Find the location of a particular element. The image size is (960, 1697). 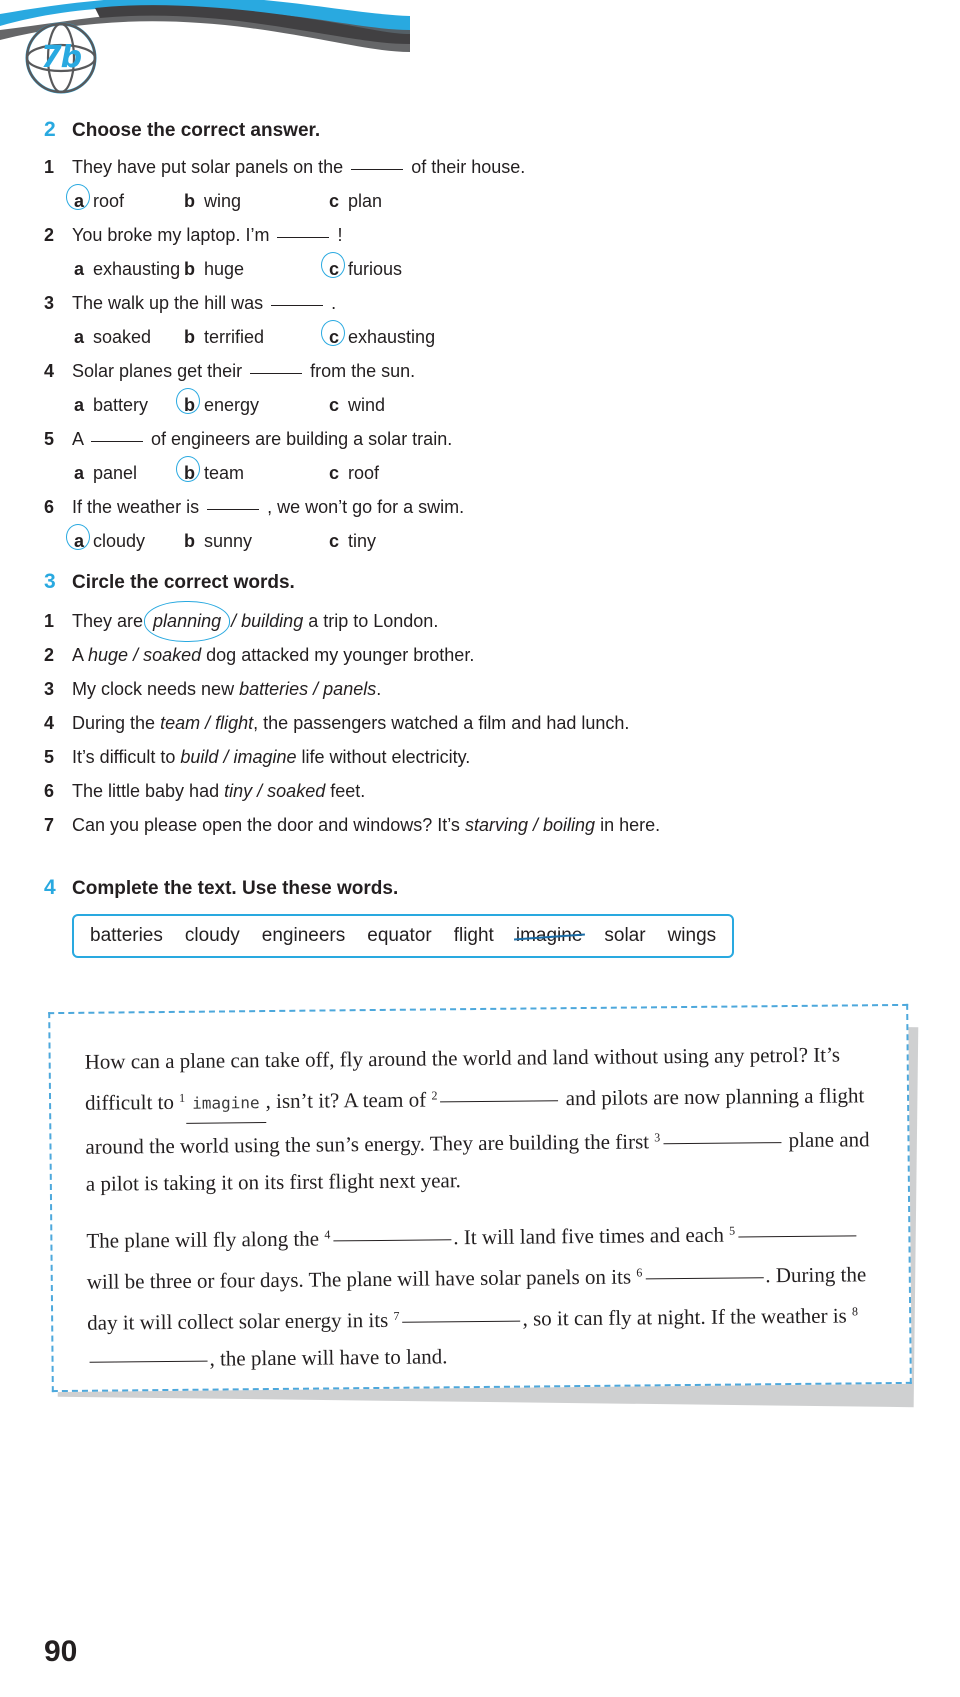

option-row: a soaked b terrified c exhausting is located at coordinates (516, 337).